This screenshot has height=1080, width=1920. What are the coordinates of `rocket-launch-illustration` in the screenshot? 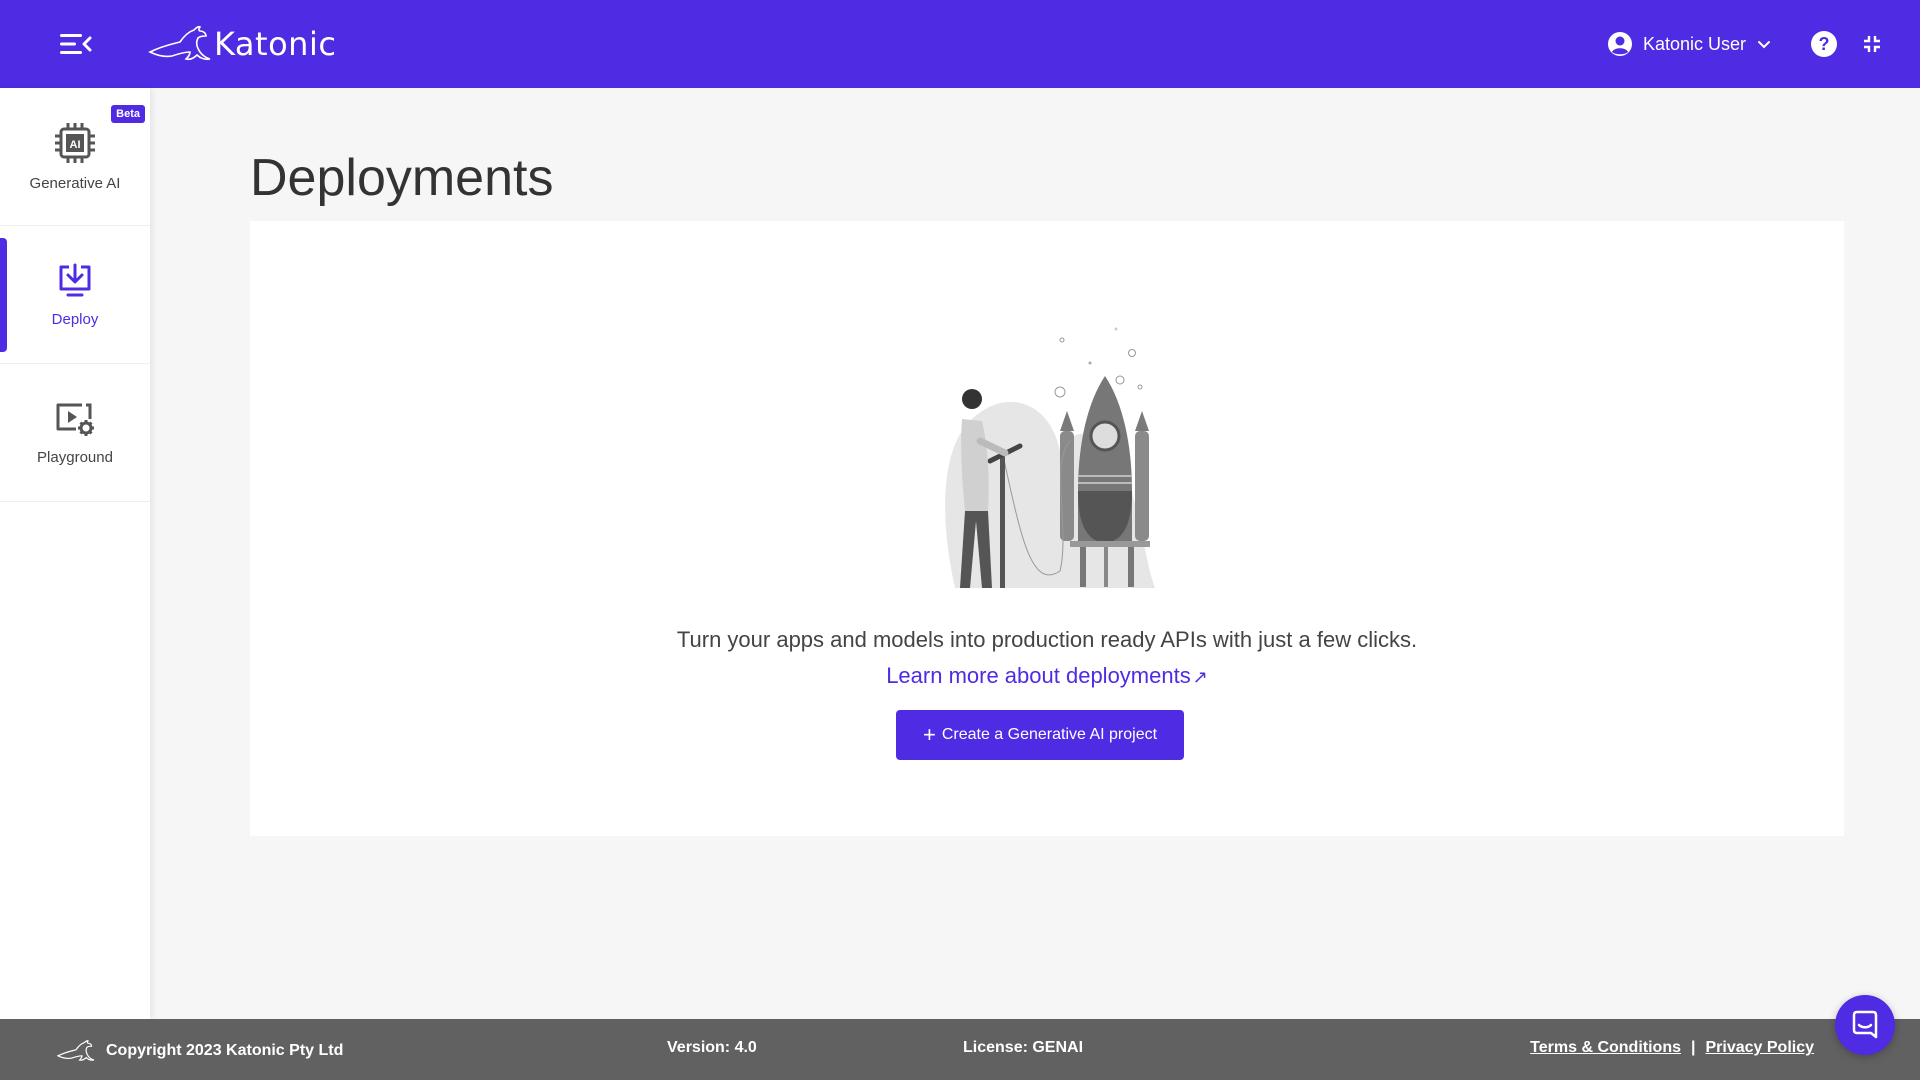 It's located at (1050, 457).